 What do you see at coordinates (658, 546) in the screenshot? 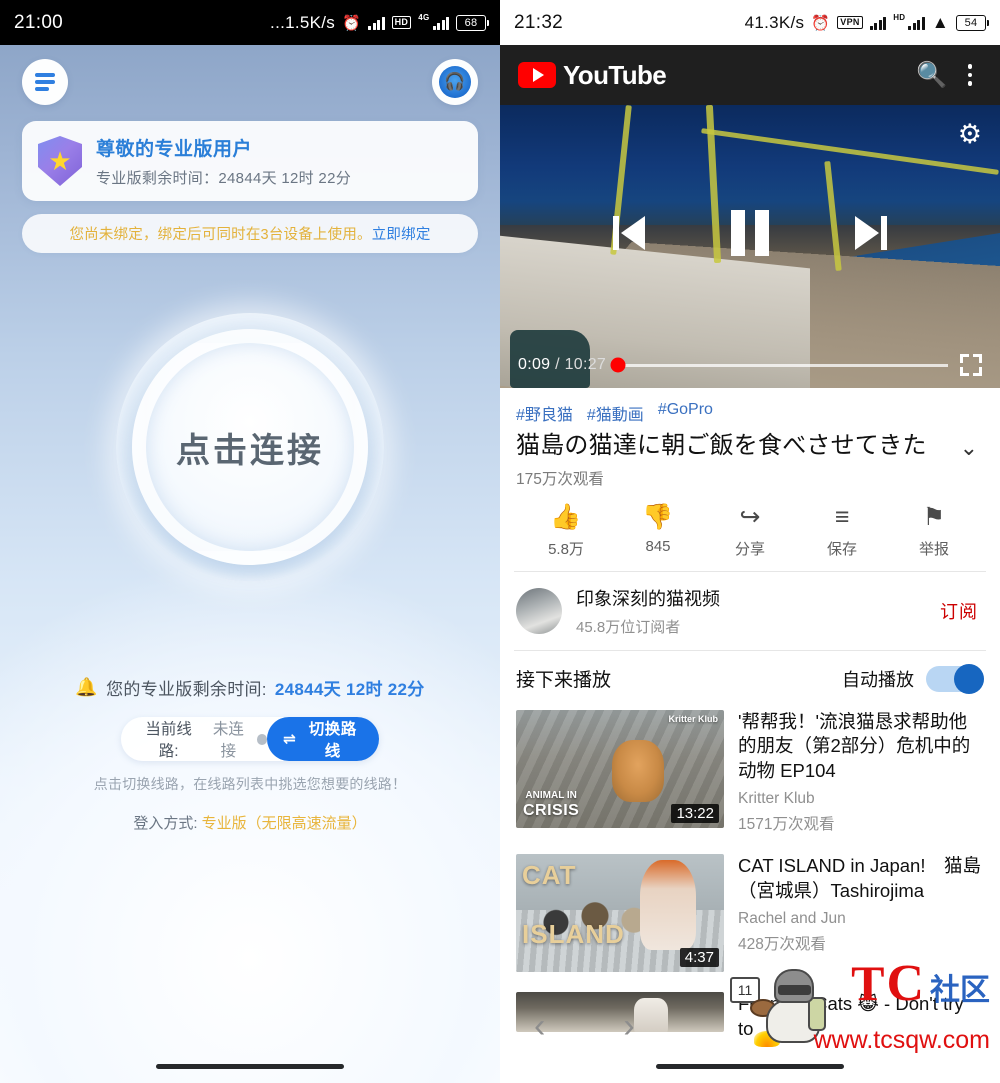
I see `dislike-count: 845` at bounding box center [658, 546].